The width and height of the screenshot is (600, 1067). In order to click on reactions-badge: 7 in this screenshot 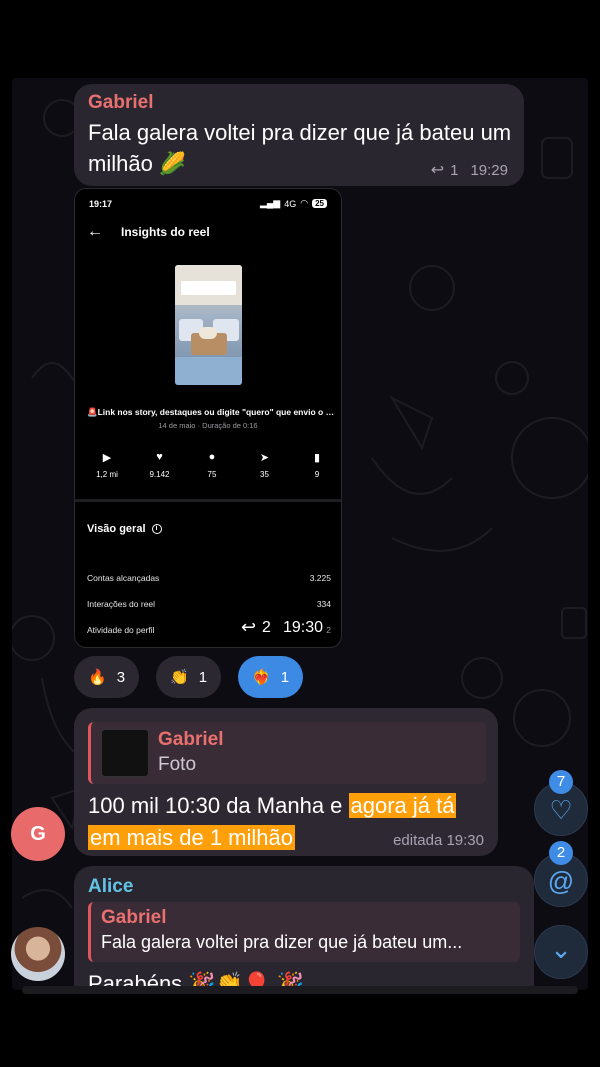, I will do `click(561, 782)`.